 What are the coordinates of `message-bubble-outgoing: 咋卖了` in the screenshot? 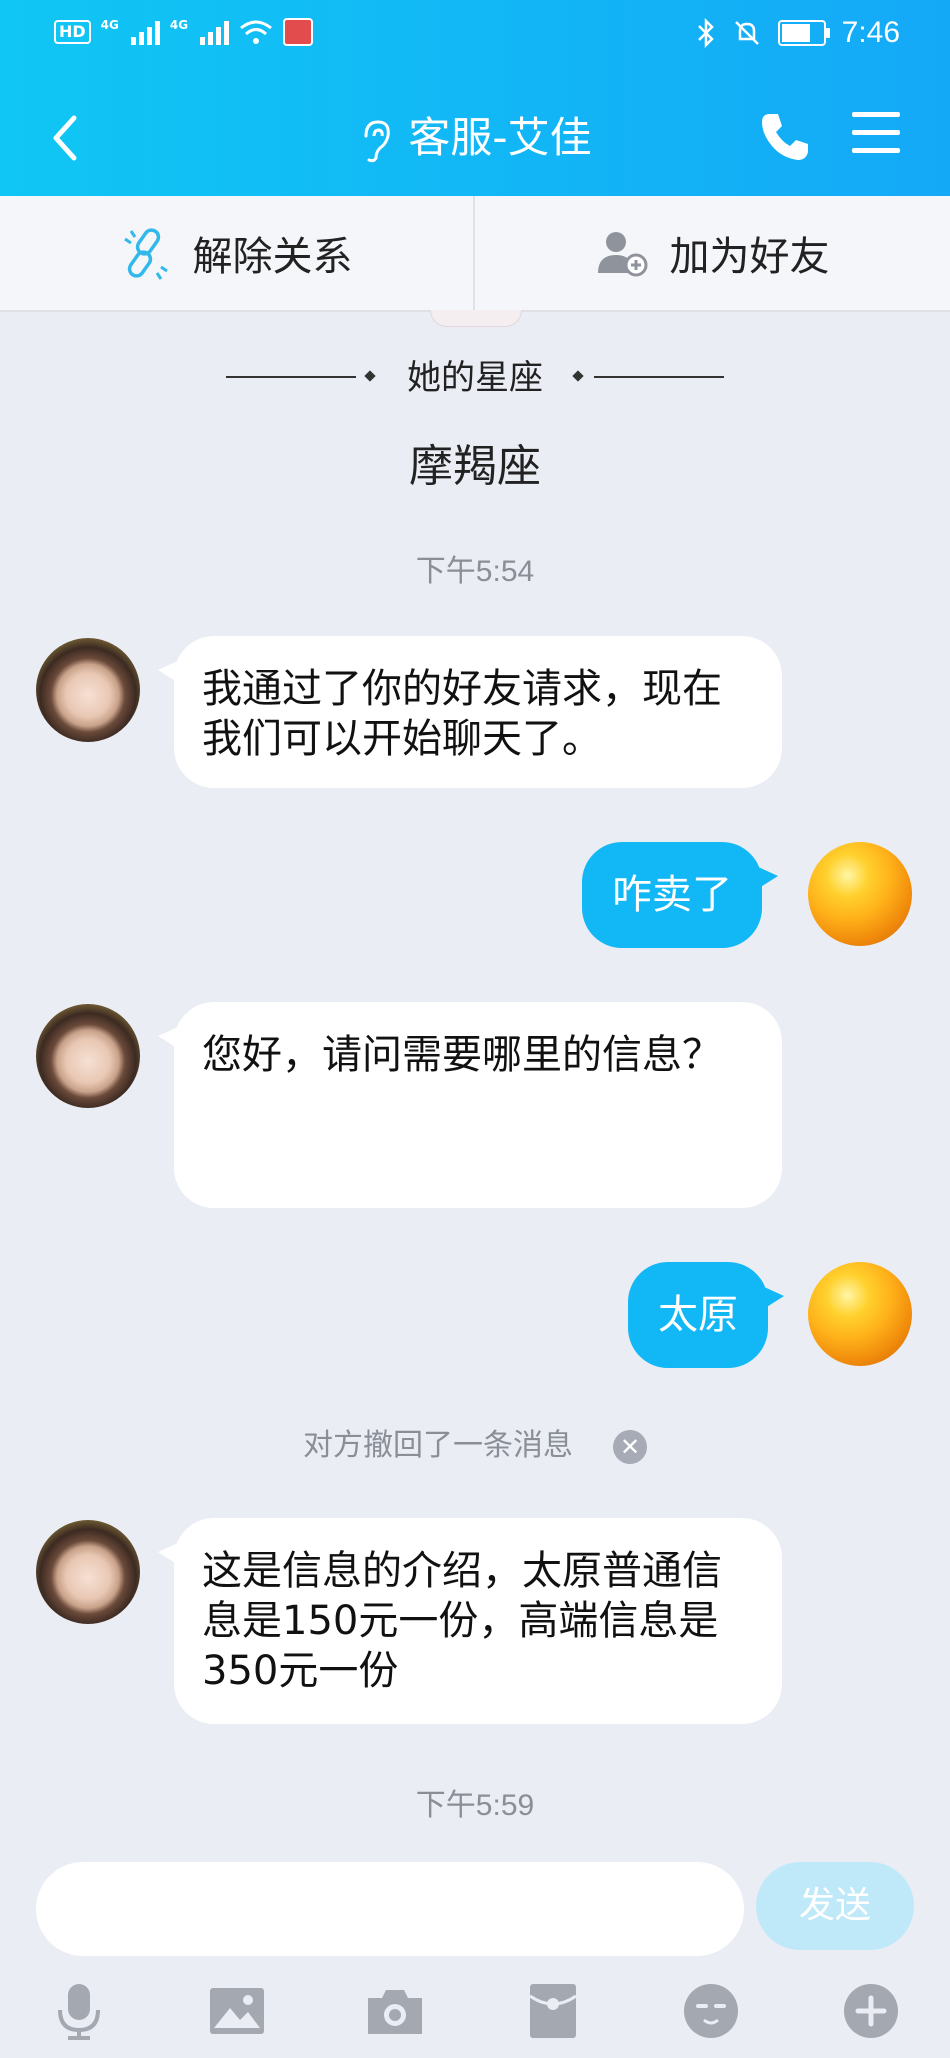 It's located at (680, 895).